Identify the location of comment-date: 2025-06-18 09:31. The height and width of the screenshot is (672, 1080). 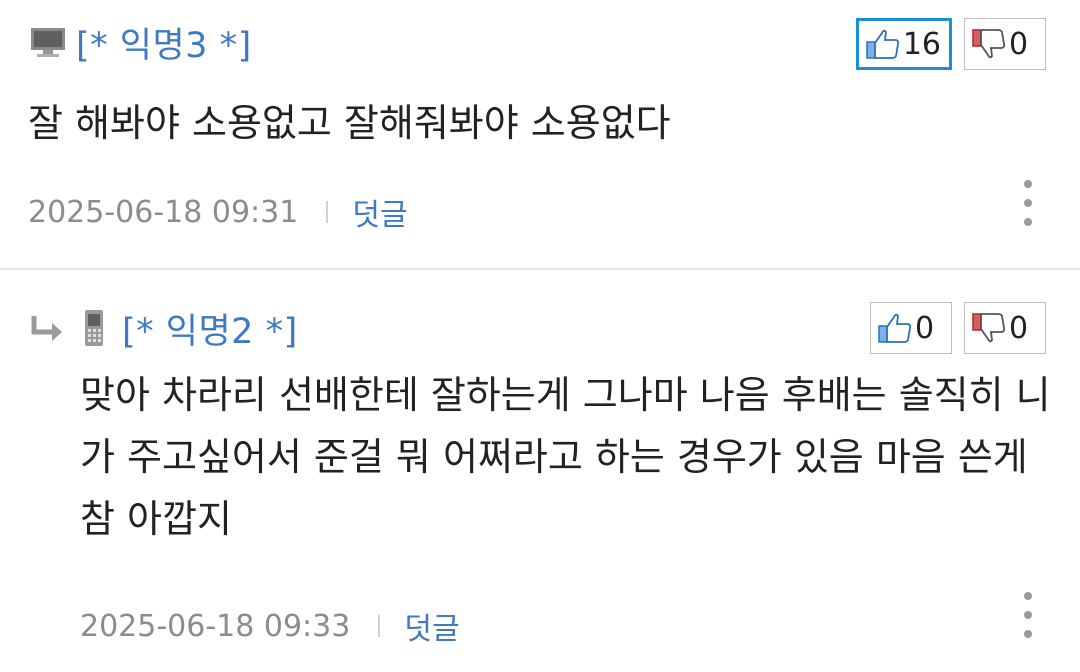
(163, 212).